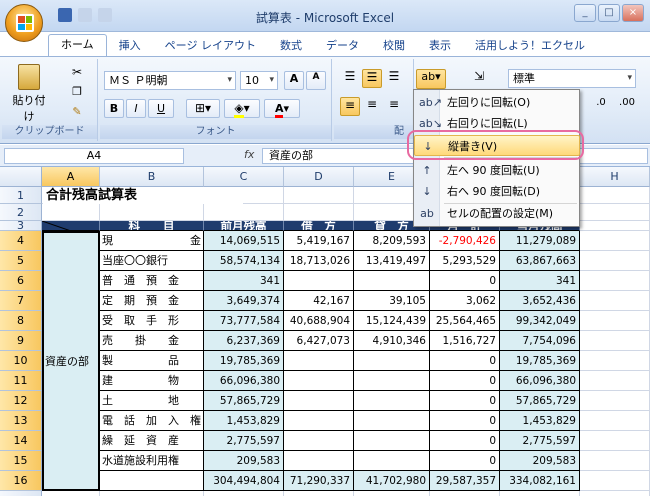 This screenshot has height=496, width=650. I want to click on row-header-16: 16, so click(21, 481).